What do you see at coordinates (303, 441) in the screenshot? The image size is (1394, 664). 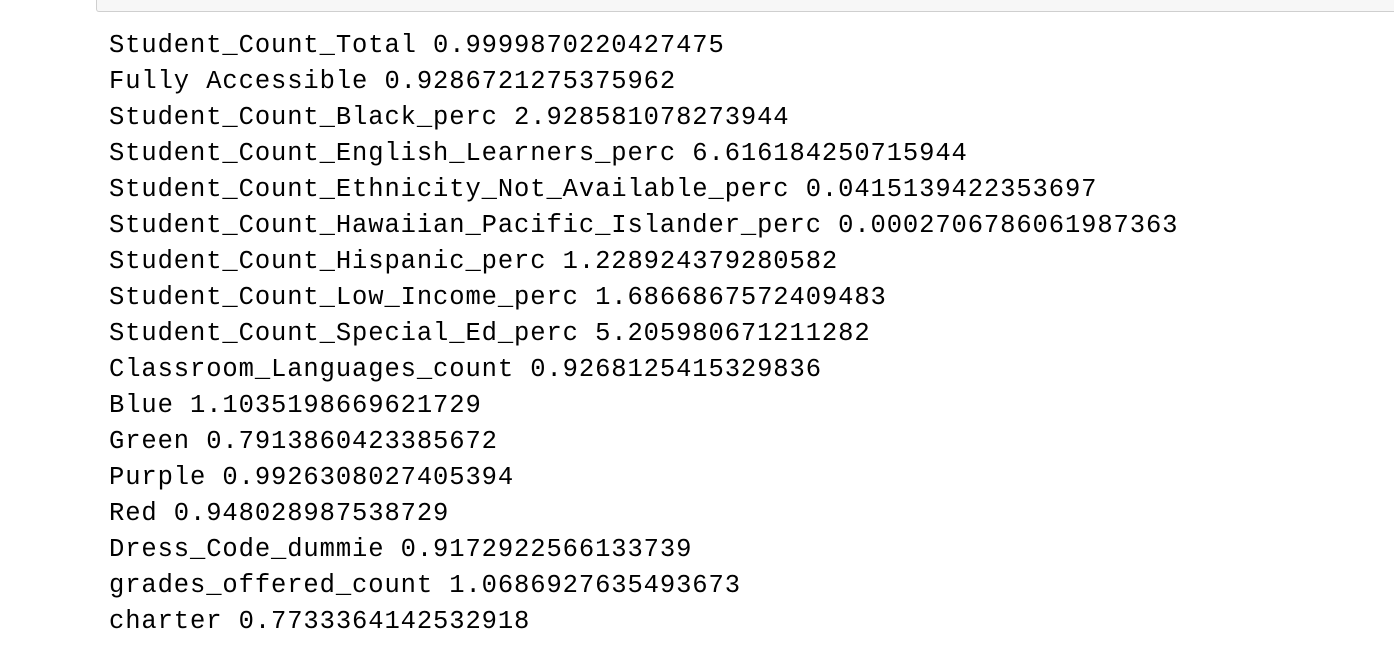 I see `output-line: Green 0.7913860423385672` at bounding box center [303, 441].